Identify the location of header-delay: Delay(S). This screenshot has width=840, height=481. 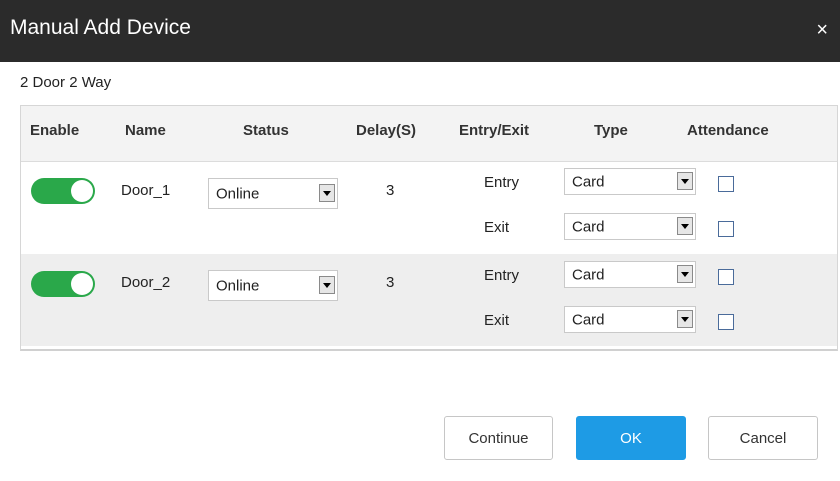
(386, 130).